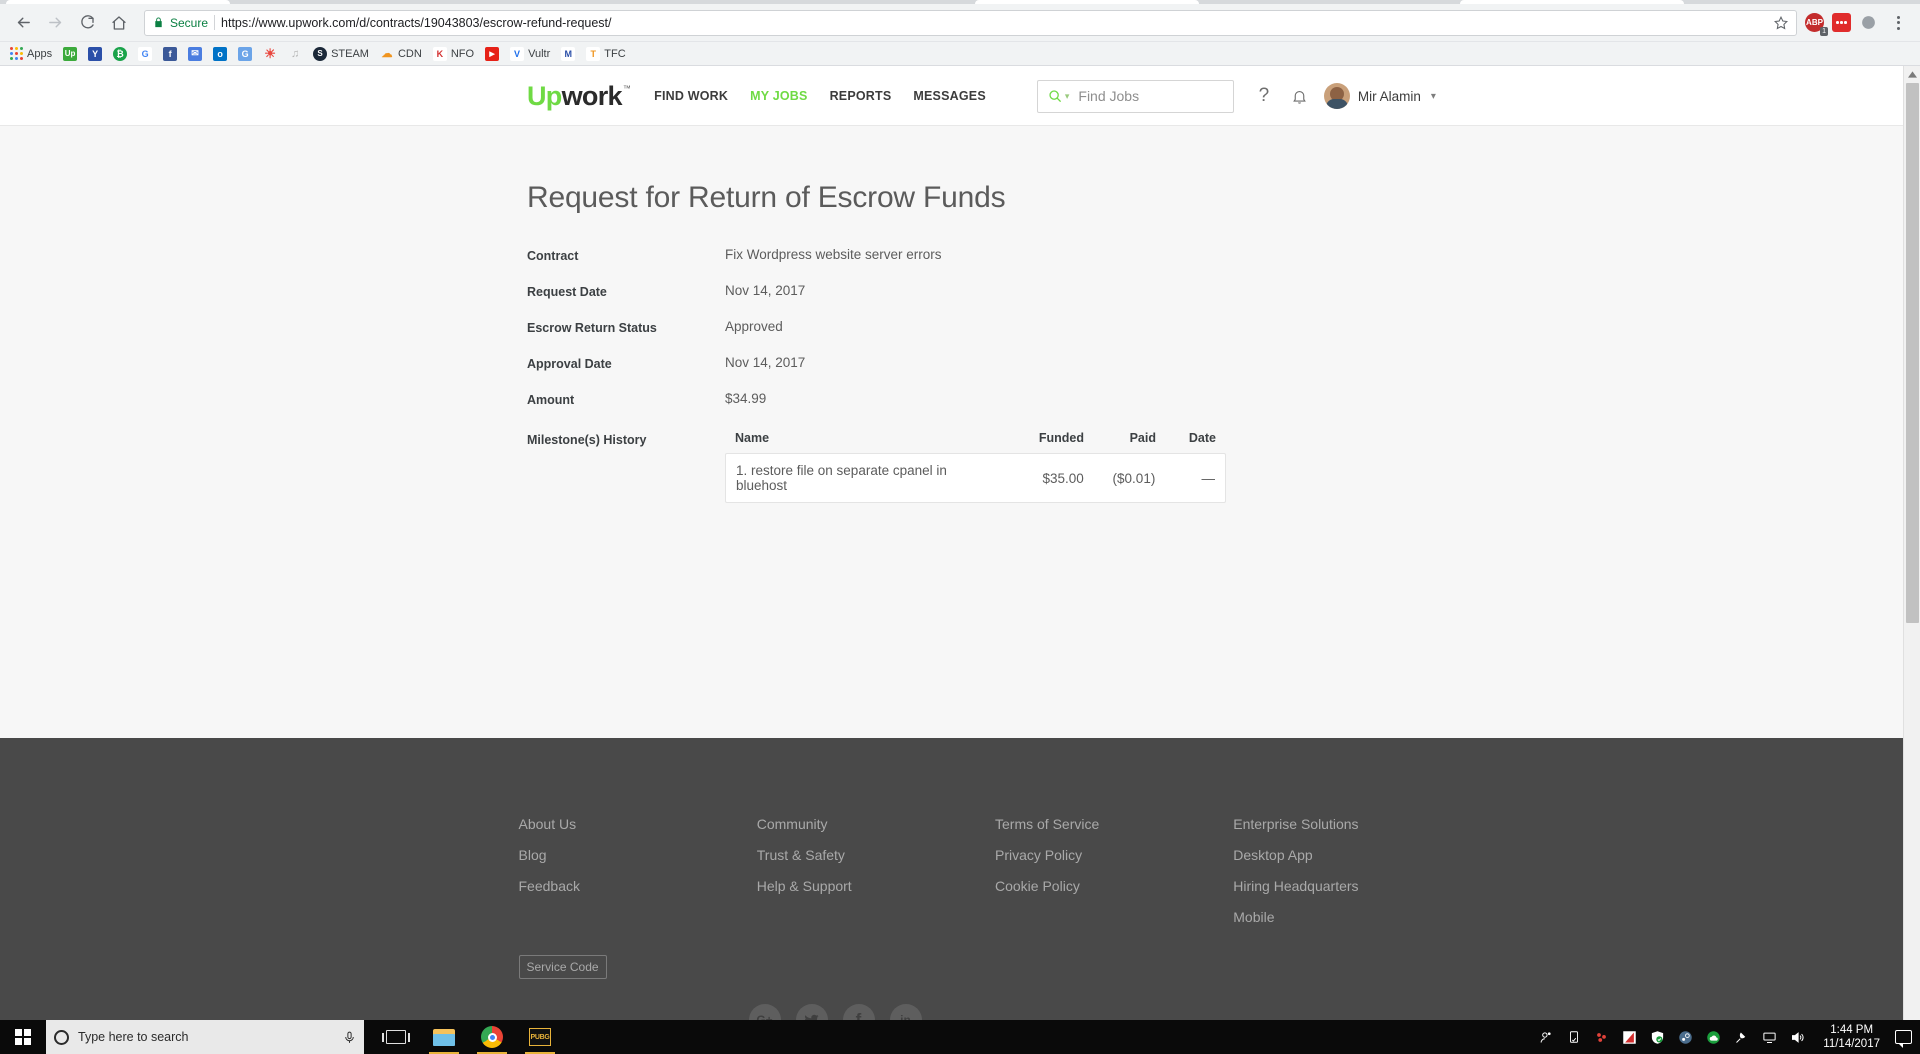  I want to click on microphone-icon, so click(349, 1037).